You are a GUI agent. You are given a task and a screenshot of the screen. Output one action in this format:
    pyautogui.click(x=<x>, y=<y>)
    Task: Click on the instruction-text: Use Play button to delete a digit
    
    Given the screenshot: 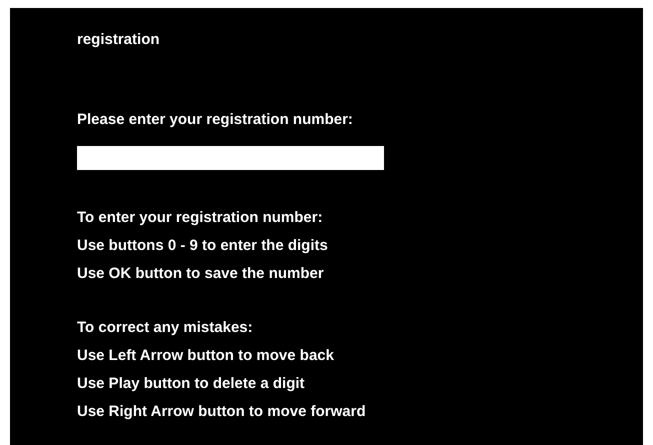 What is the action you would take?
    pyautogui.click(x=191, y=384)
    